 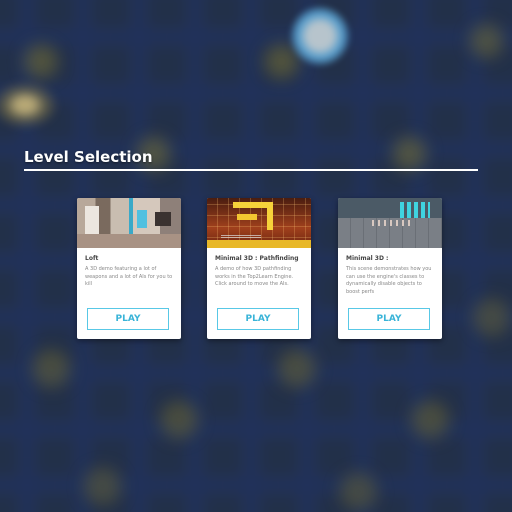 What do you see at coordinates (259, 223) in the screenshot?
I see `level-thumbnail-pathfinding` at bounding box center [259, 223].